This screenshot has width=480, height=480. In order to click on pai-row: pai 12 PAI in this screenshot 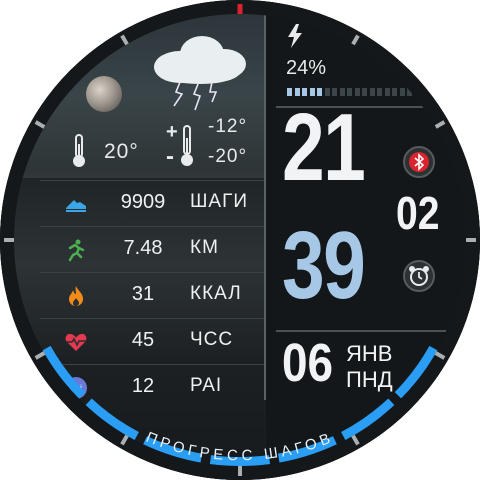, I will do `click(152, 387)`.